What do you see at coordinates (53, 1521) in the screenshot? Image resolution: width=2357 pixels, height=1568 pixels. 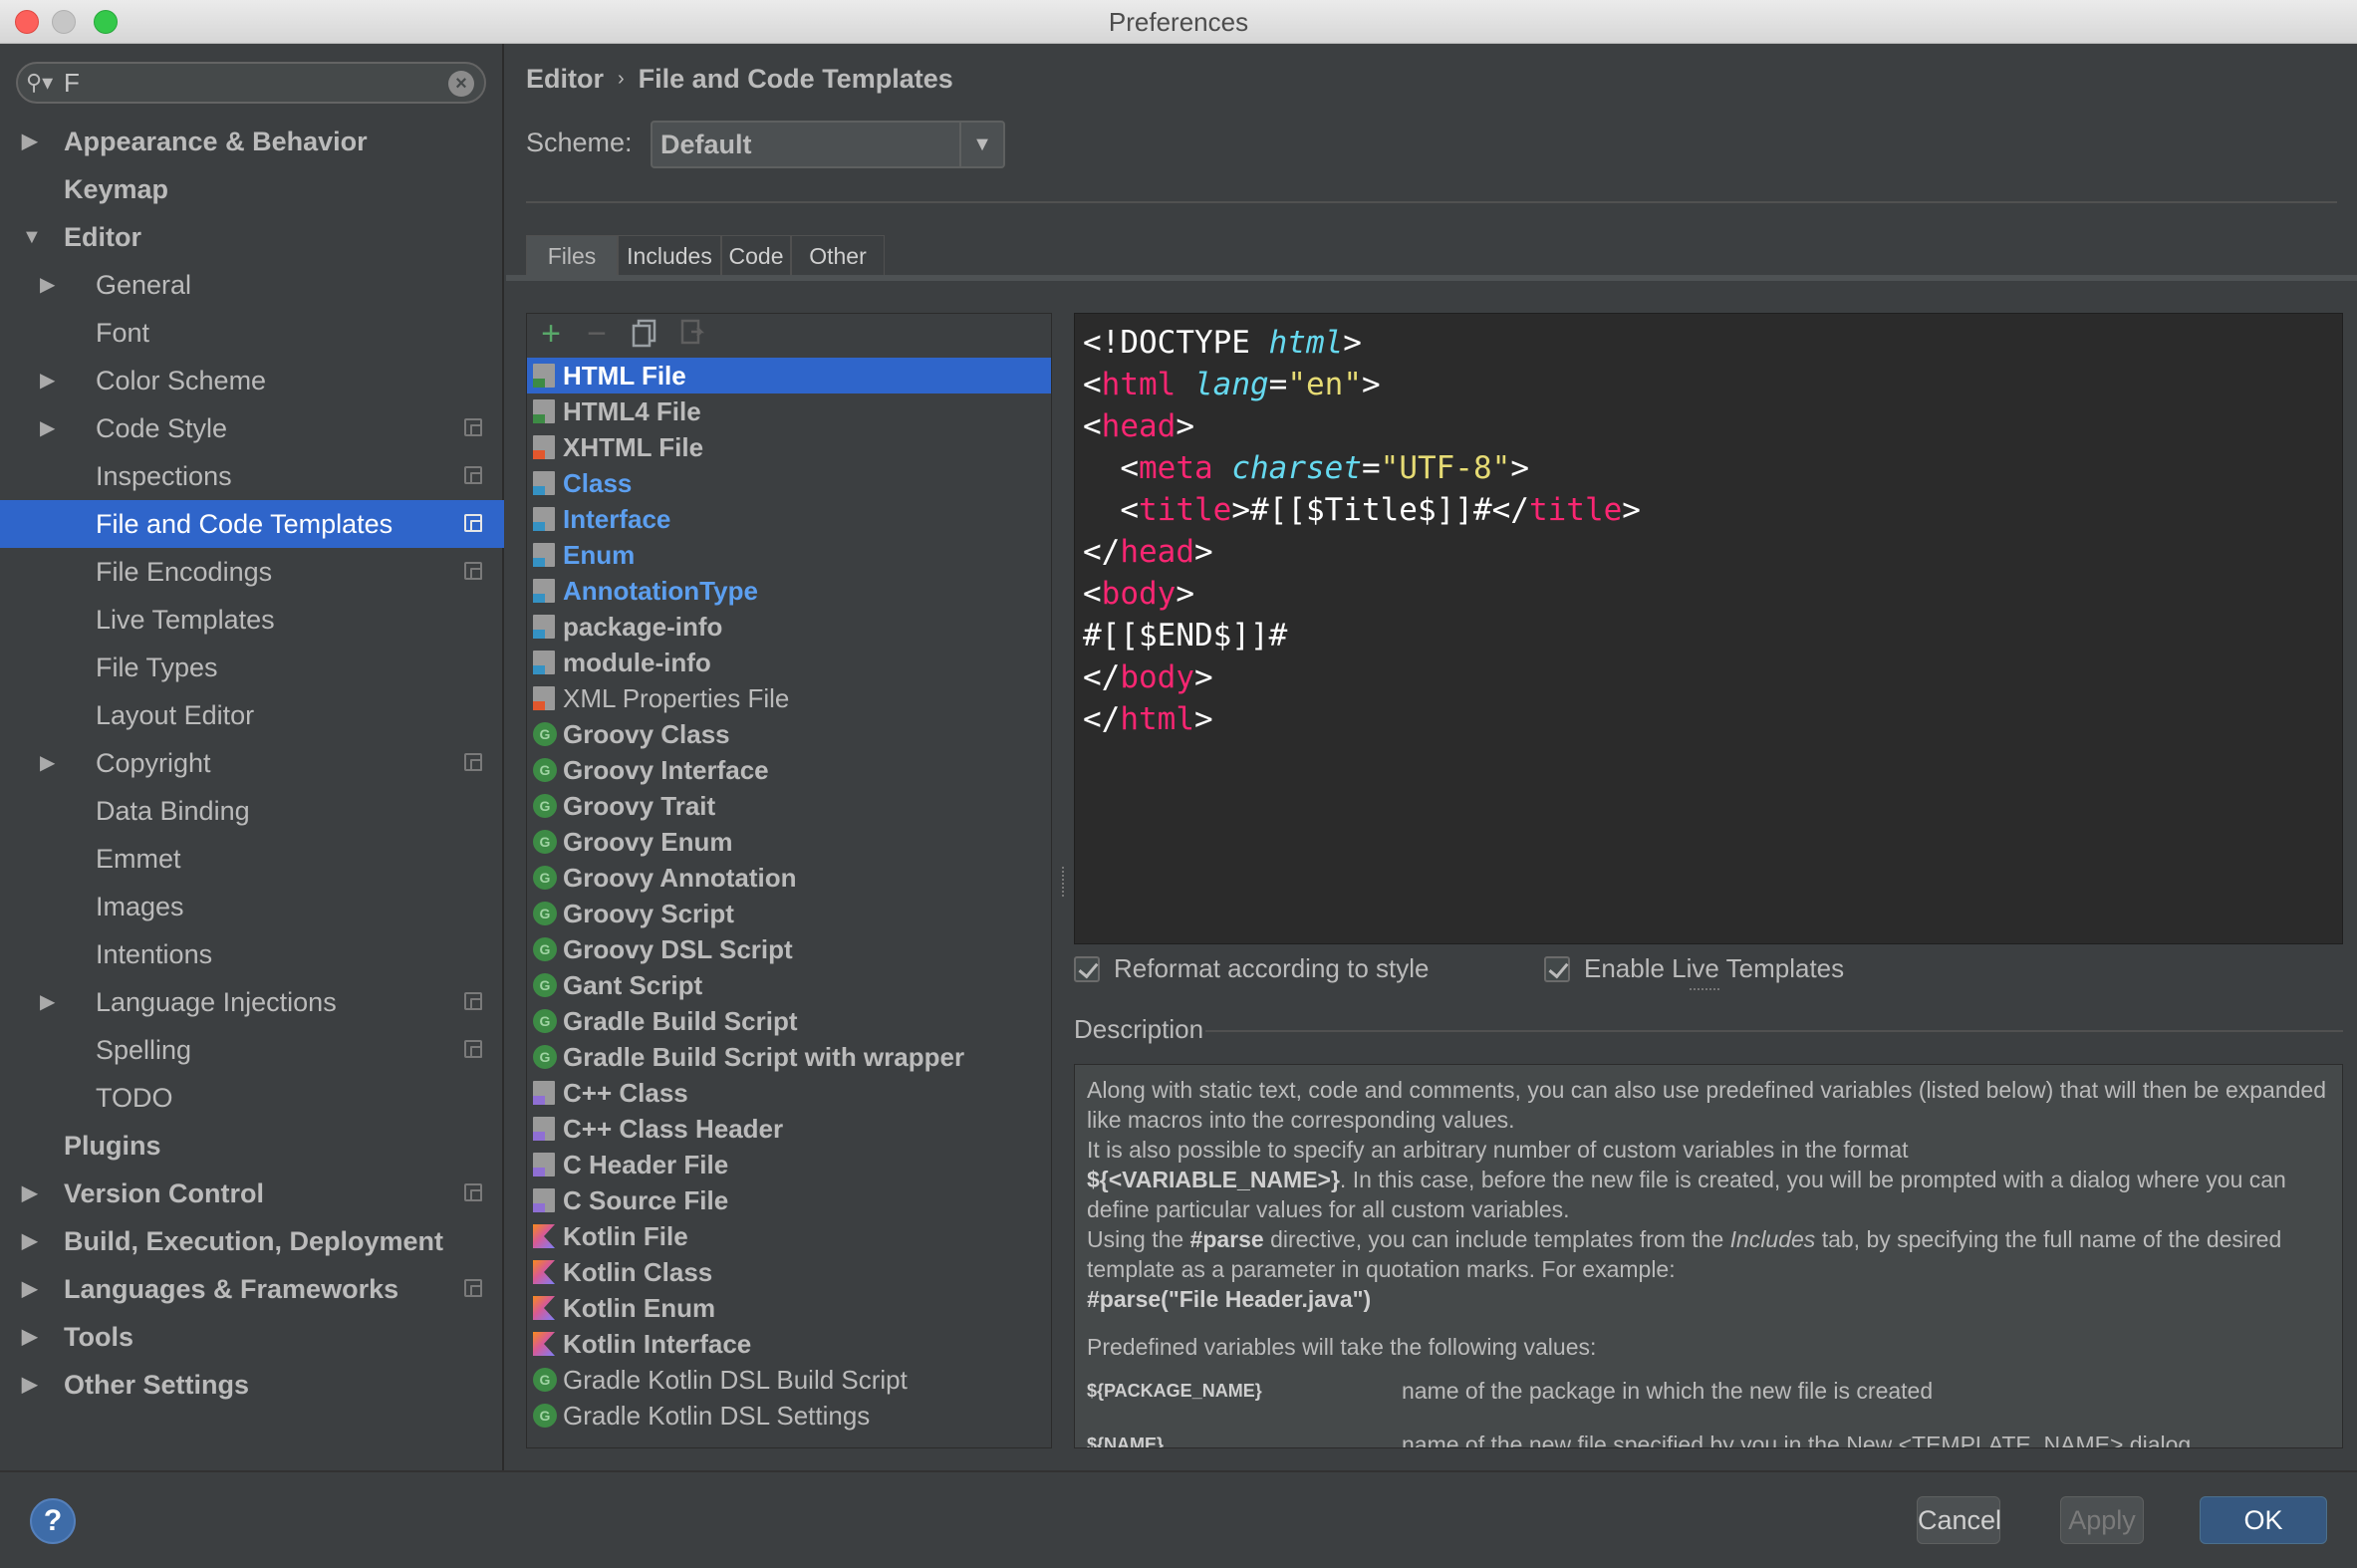 I see `help-button: ?` at bounding box center [53, 1521].